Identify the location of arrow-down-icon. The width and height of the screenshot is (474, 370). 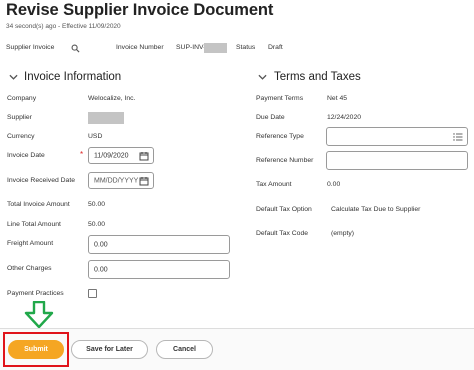
(39, 315).